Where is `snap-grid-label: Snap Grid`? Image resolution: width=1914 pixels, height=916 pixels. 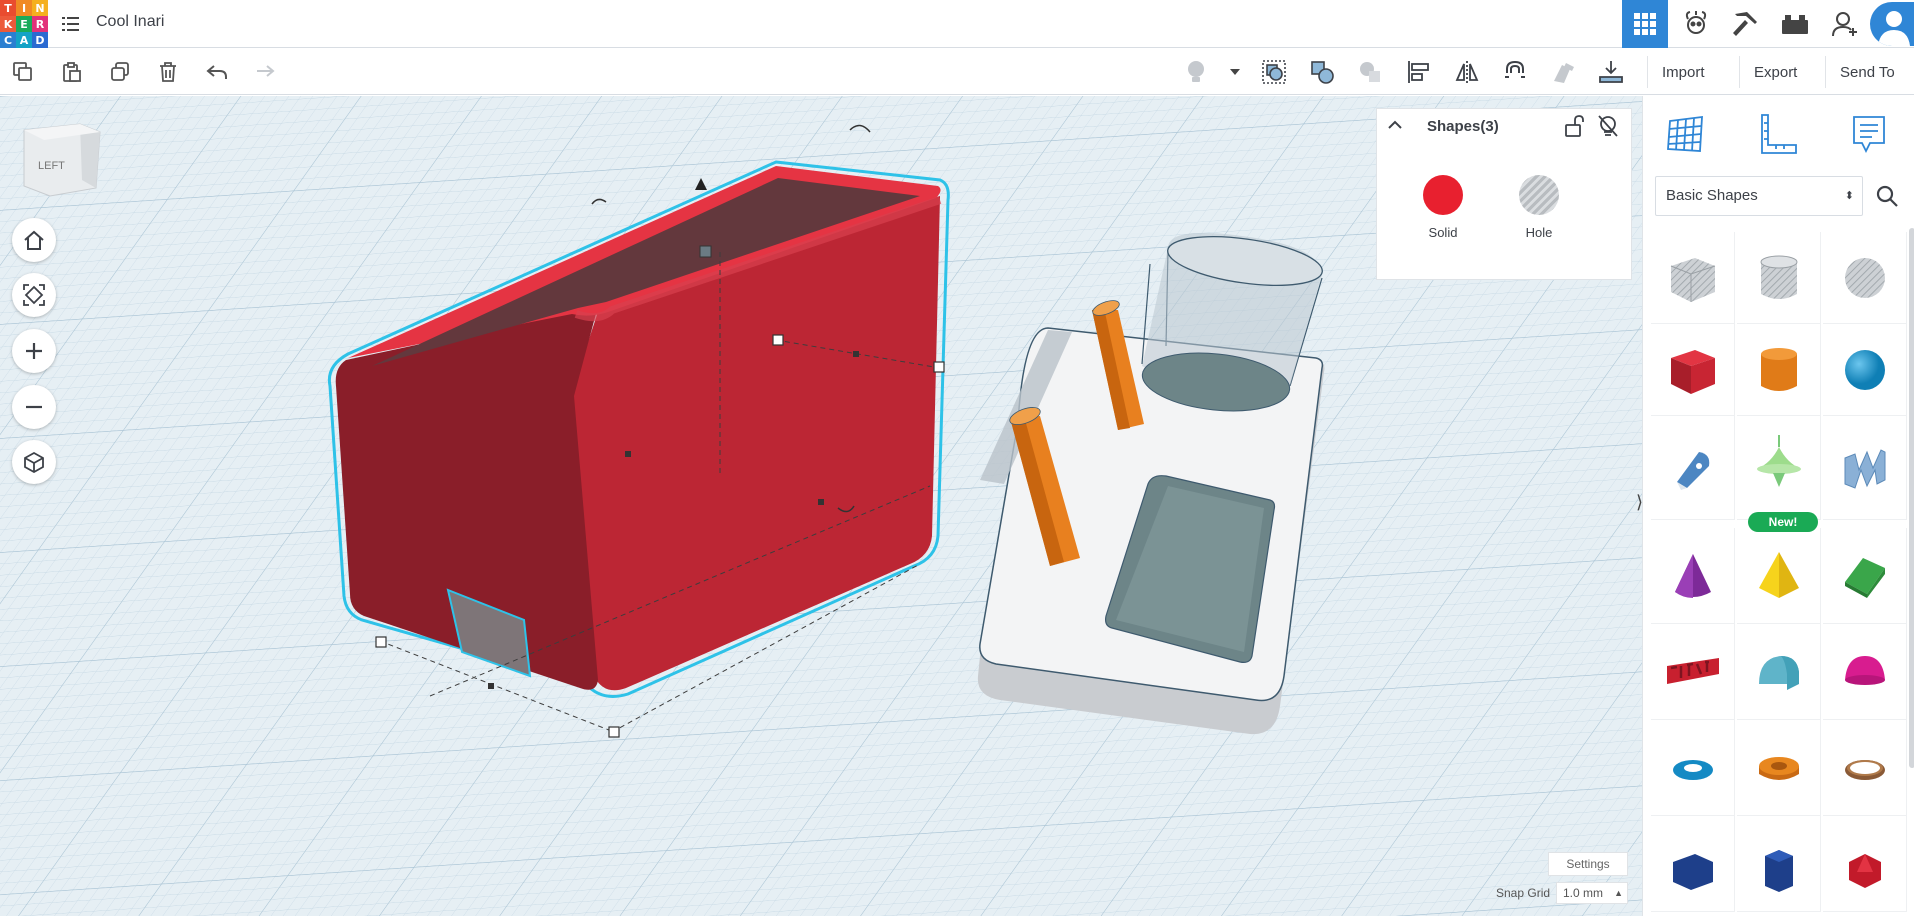
snap-grid-label: Snap Grid is located at coordinates (1523, 893).